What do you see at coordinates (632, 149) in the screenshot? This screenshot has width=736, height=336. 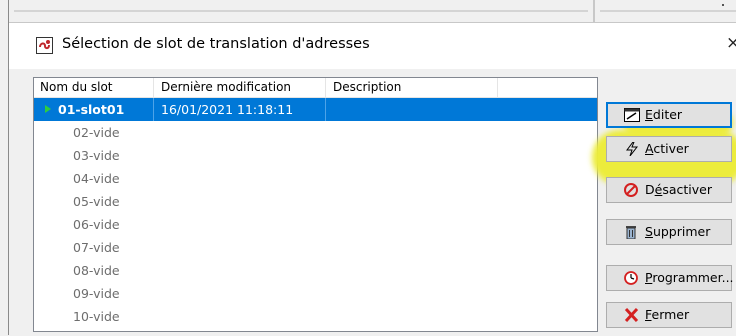 I see `lightning-icon` at bounding box center [632, 149].